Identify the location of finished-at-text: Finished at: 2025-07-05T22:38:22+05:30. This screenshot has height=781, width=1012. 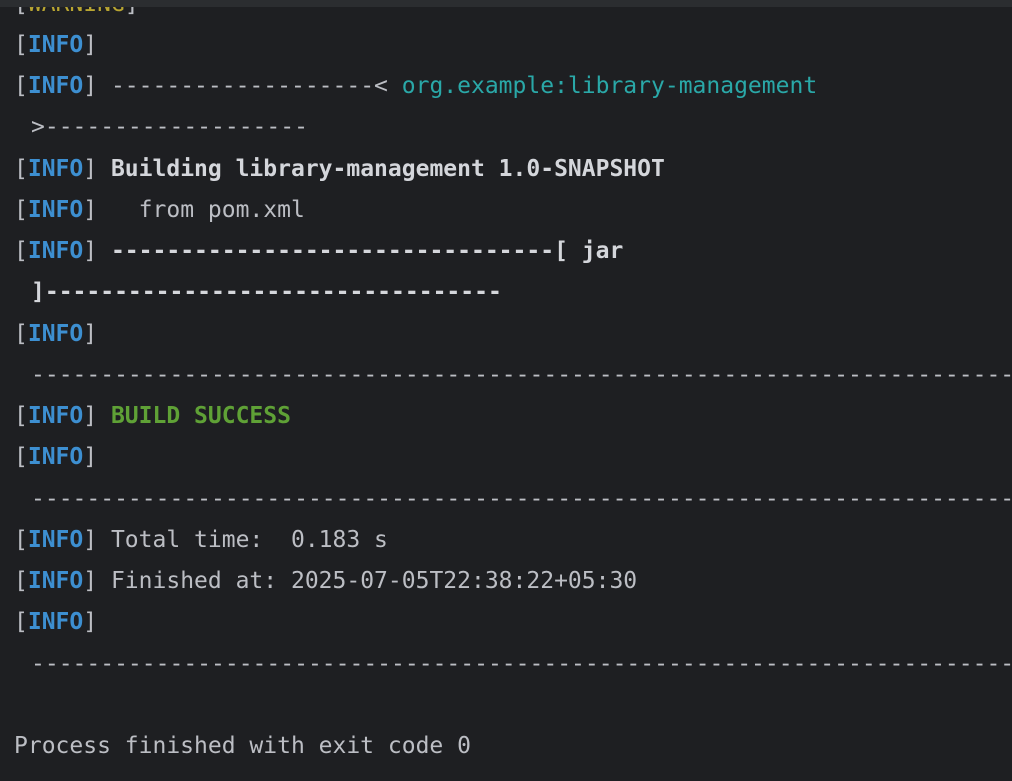
(374, 581).